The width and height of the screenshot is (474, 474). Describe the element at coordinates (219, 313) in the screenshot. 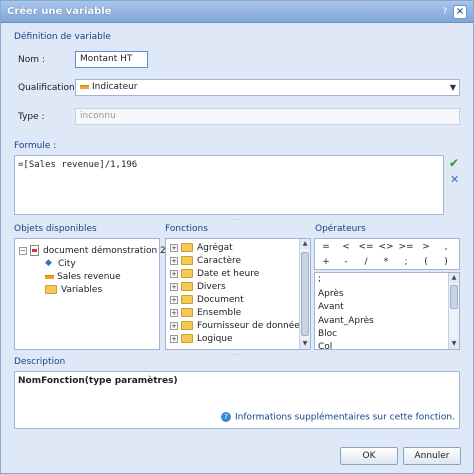

I see `function-label: Ensemble` at that location.